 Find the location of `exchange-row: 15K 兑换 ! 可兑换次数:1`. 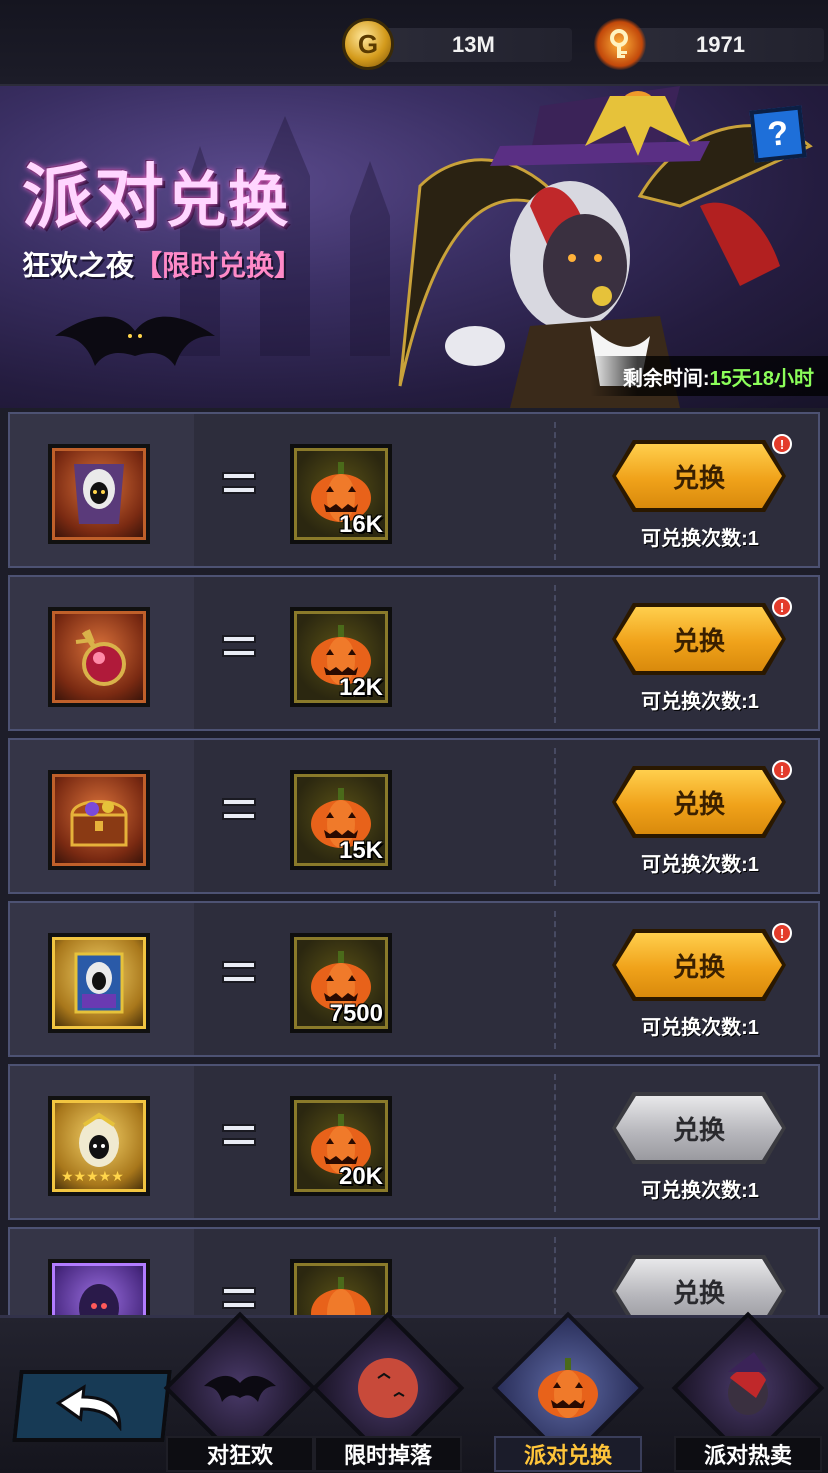

exchange-row: 15K 兑换 ! 可兑换次数:1 is located at coordinates (414, 816).